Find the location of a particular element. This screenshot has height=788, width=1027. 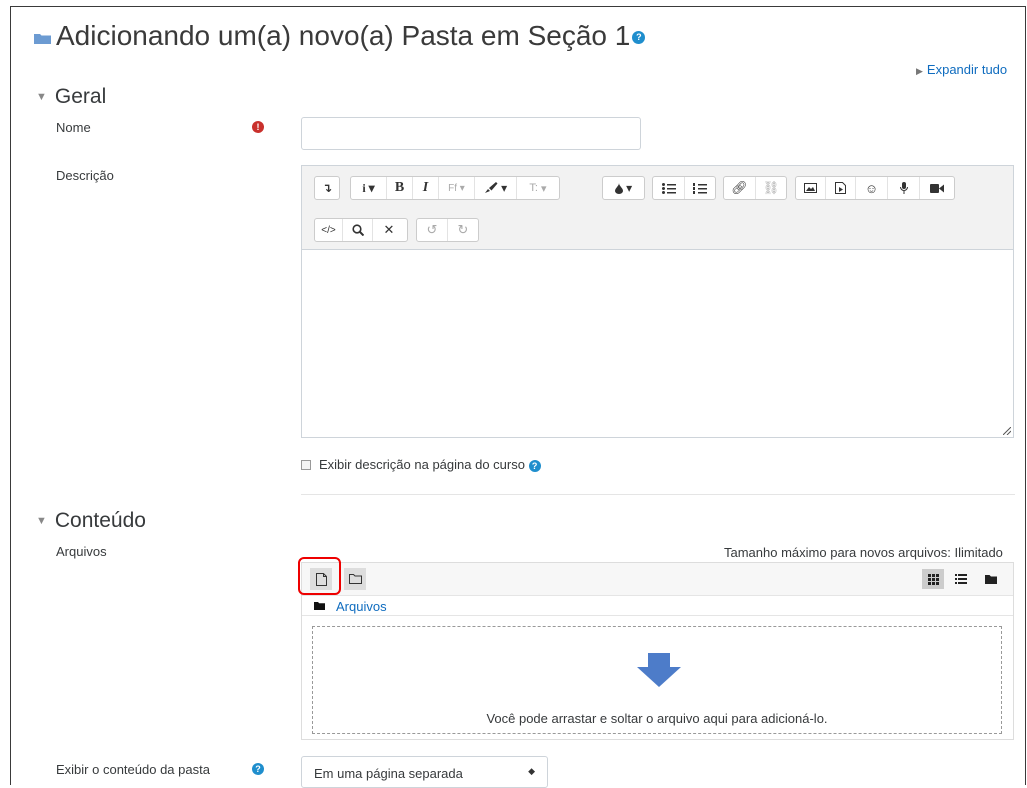

record-audio-icon is located at coordinates (904, 188).